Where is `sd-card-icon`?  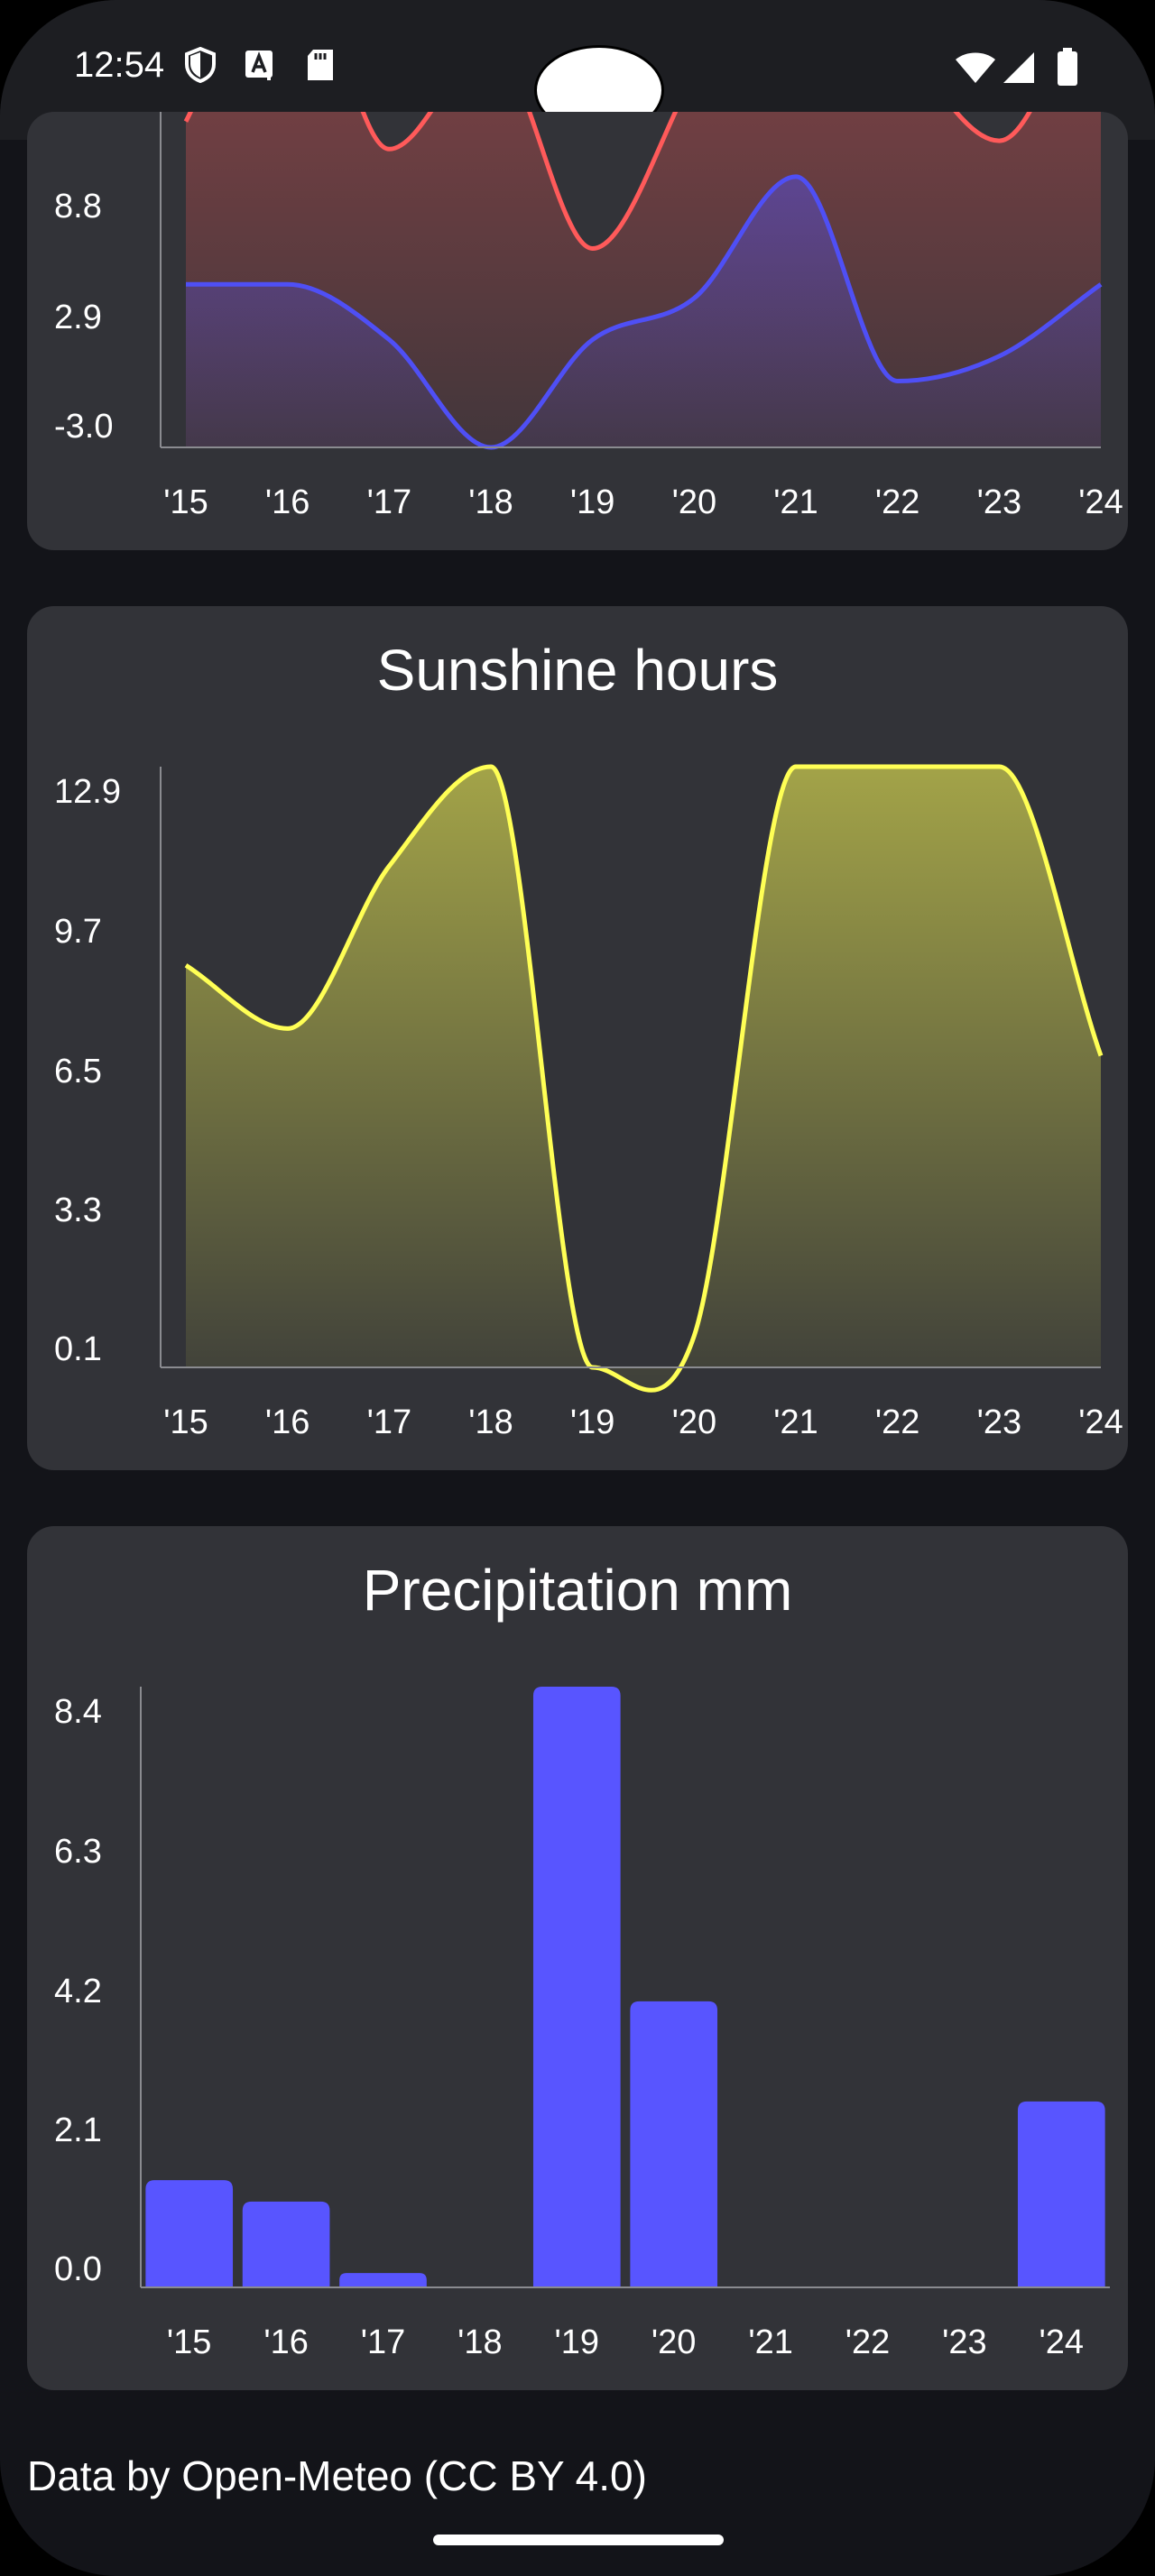
sd-card-icon is located at coordinates (320, 65).